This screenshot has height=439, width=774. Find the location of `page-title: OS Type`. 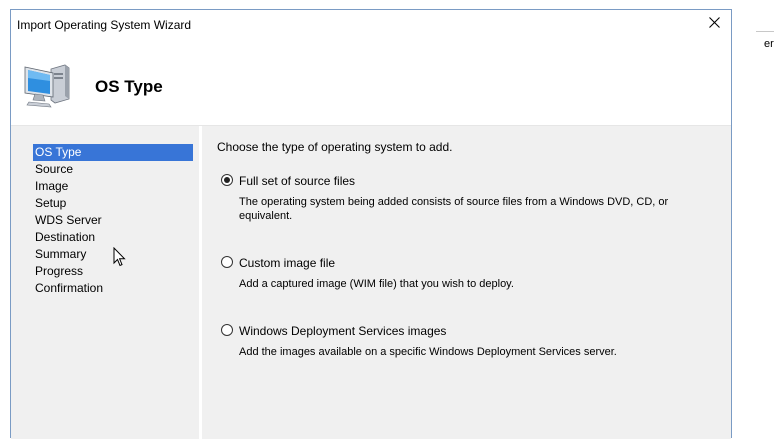

page-title: OS Type is located at coordinates (129, 86).